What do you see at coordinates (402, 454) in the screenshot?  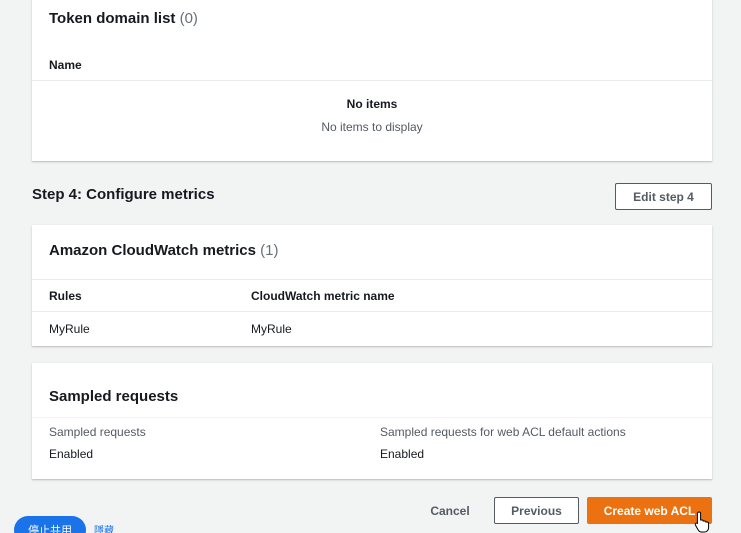 I see `sampled-right-value: Enabled` at bounding box center [402, 454].